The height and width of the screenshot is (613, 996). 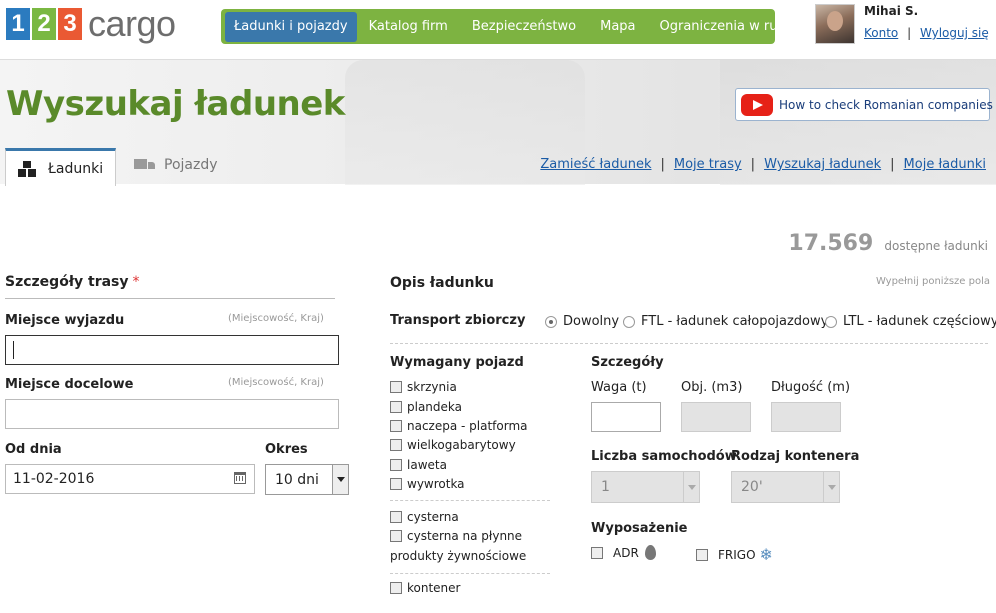 I want to click on checkbox-frigo: FRIGO ❄, so click(x=734, y=554).